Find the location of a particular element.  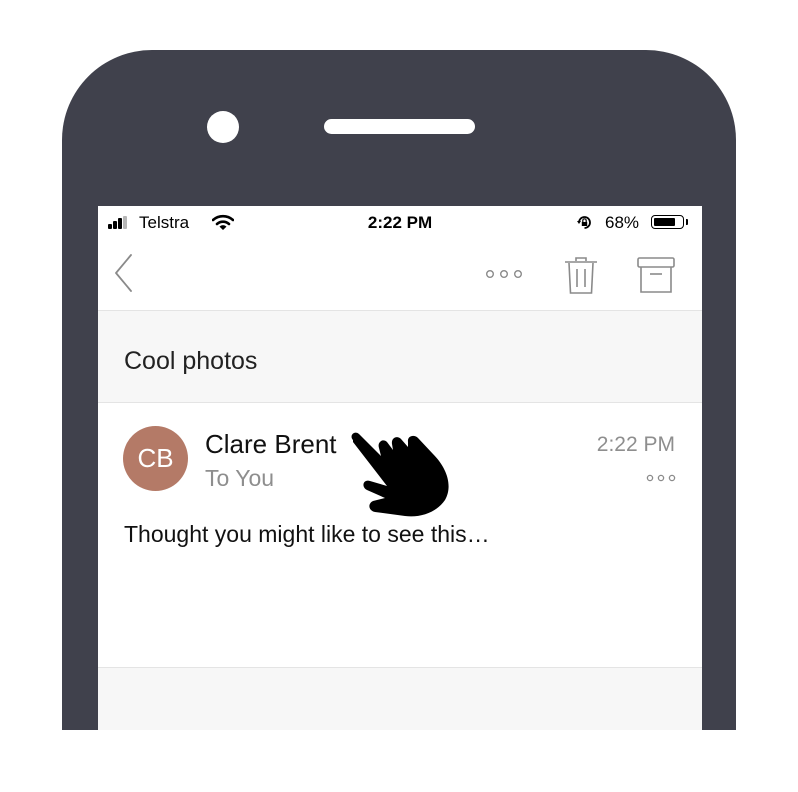

back-chevron-icon is located at coordinates (124, 273).